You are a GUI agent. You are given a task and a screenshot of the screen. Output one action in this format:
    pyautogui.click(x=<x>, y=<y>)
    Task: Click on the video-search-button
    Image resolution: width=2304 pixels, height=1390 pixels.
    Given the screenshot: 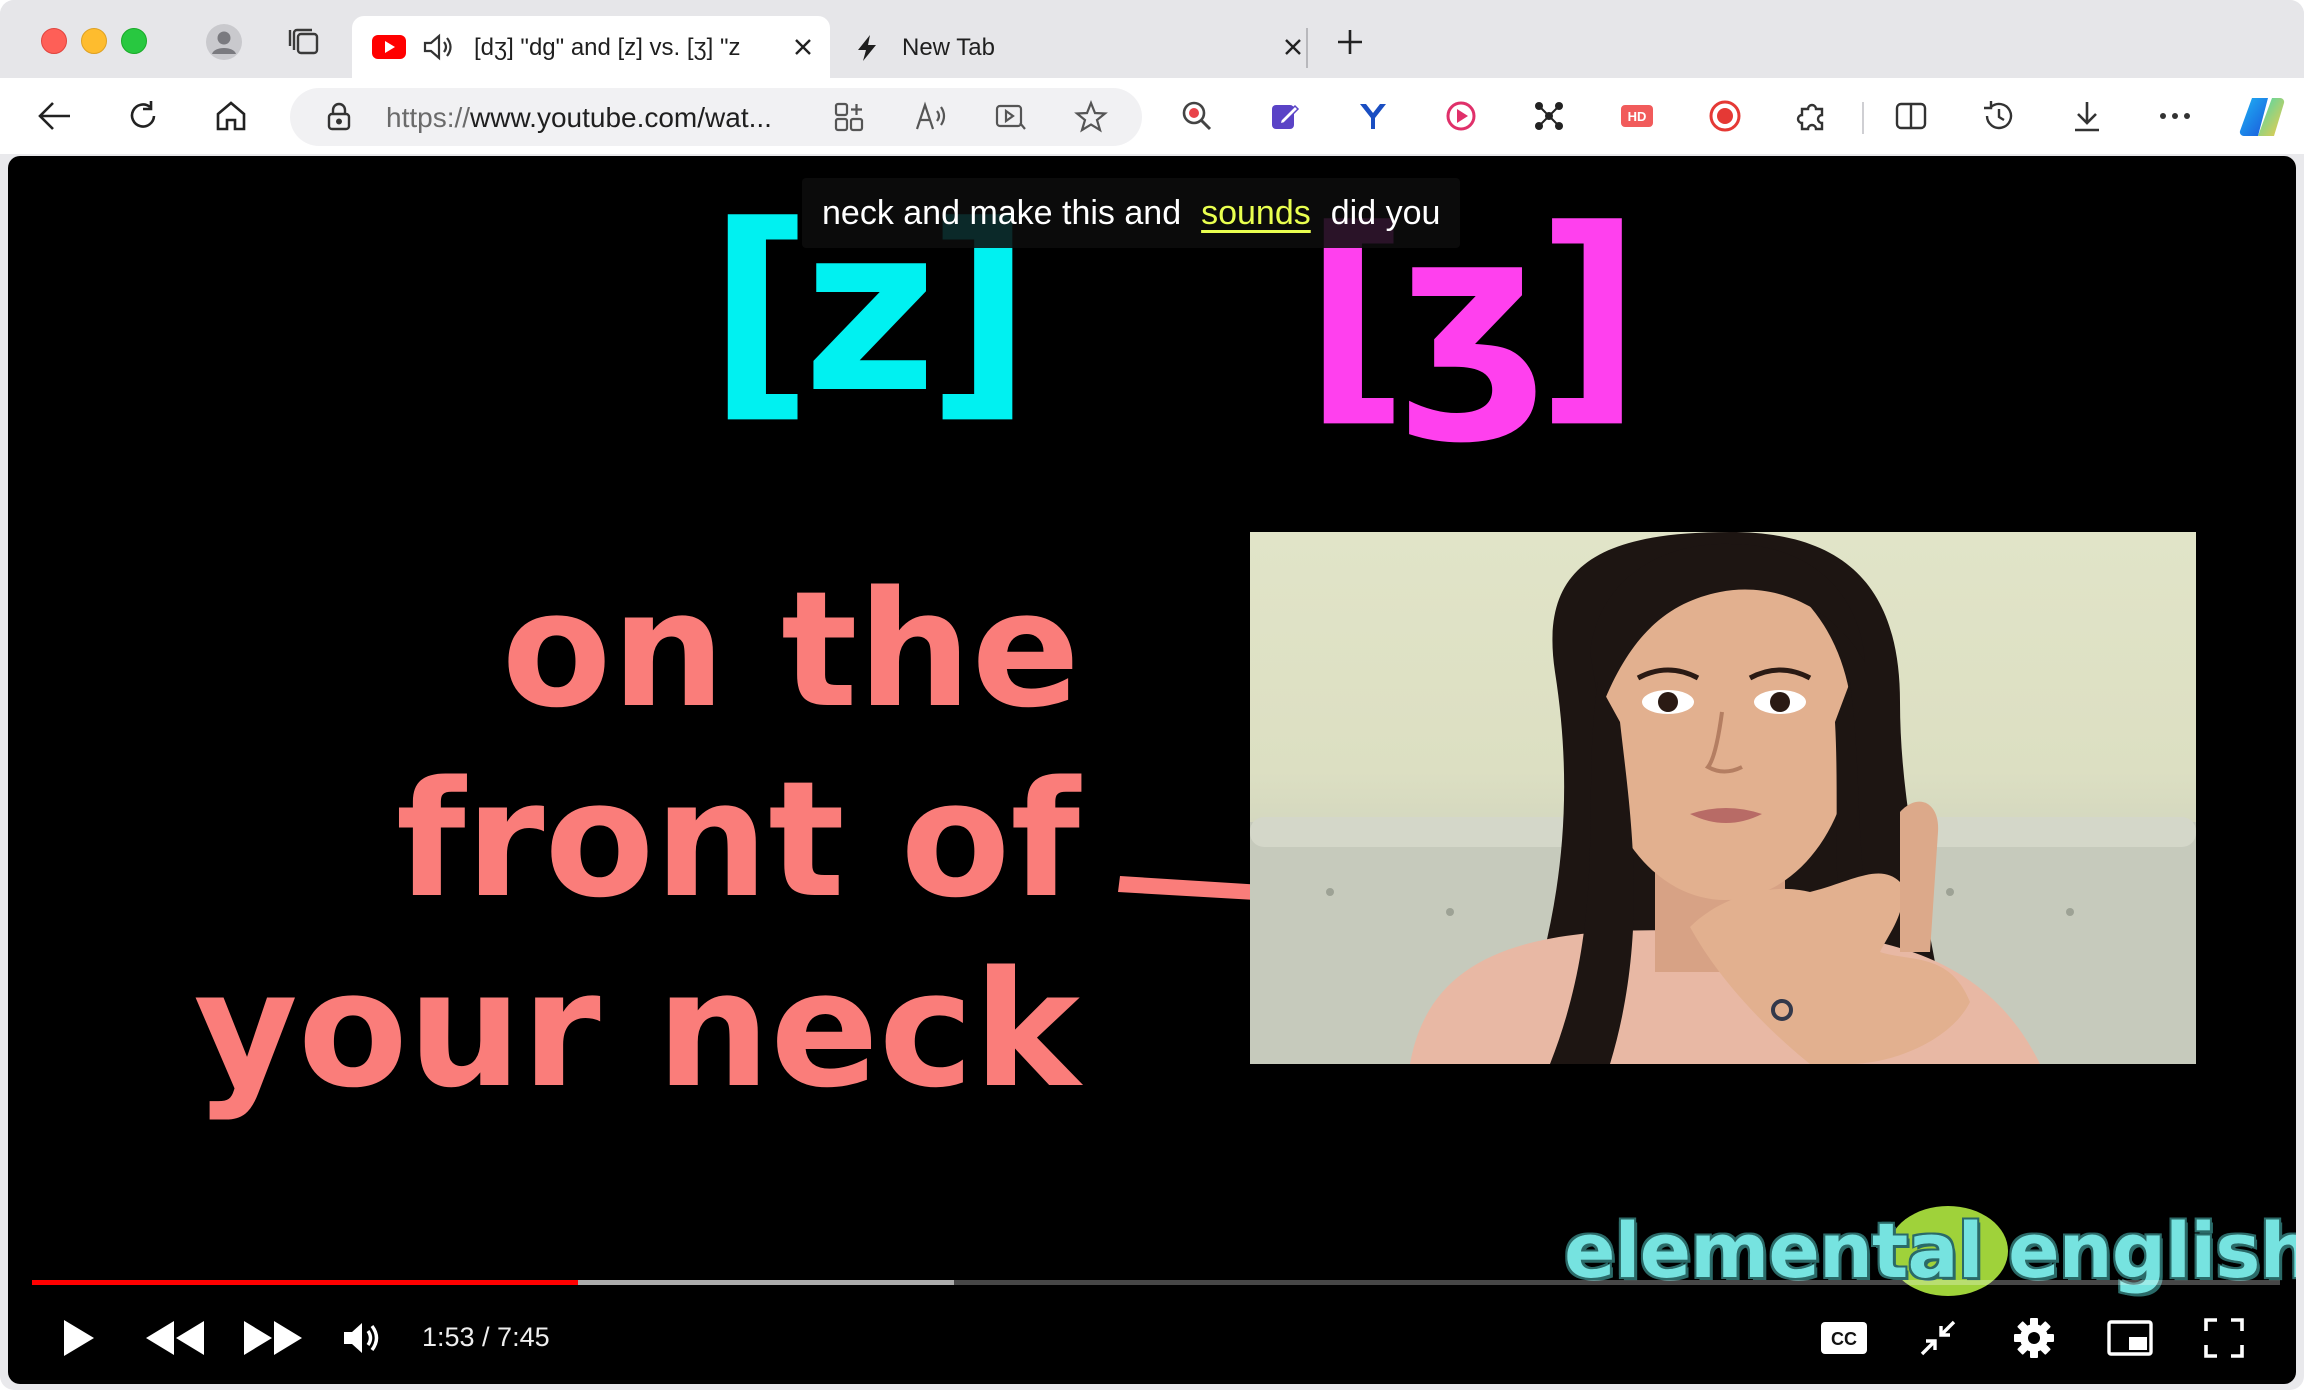 What is the action you would take?
    pyautogui.click(x=1011, y=117)
    